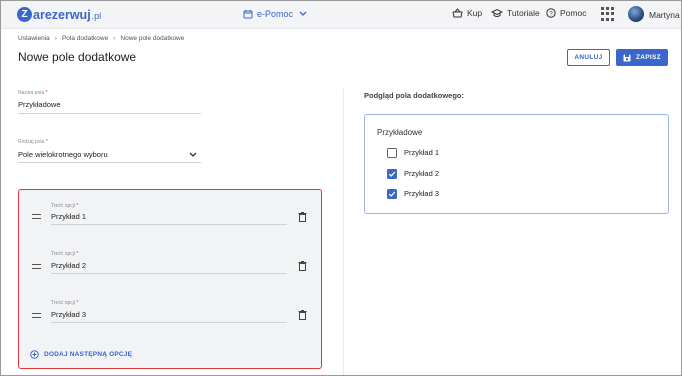 The height and width of the screenshot is (376, 682). What do you see at coordinates (68, 216) in the screenshot?
I see `option-input: Przykład 1` at bounding box center [68, 216].